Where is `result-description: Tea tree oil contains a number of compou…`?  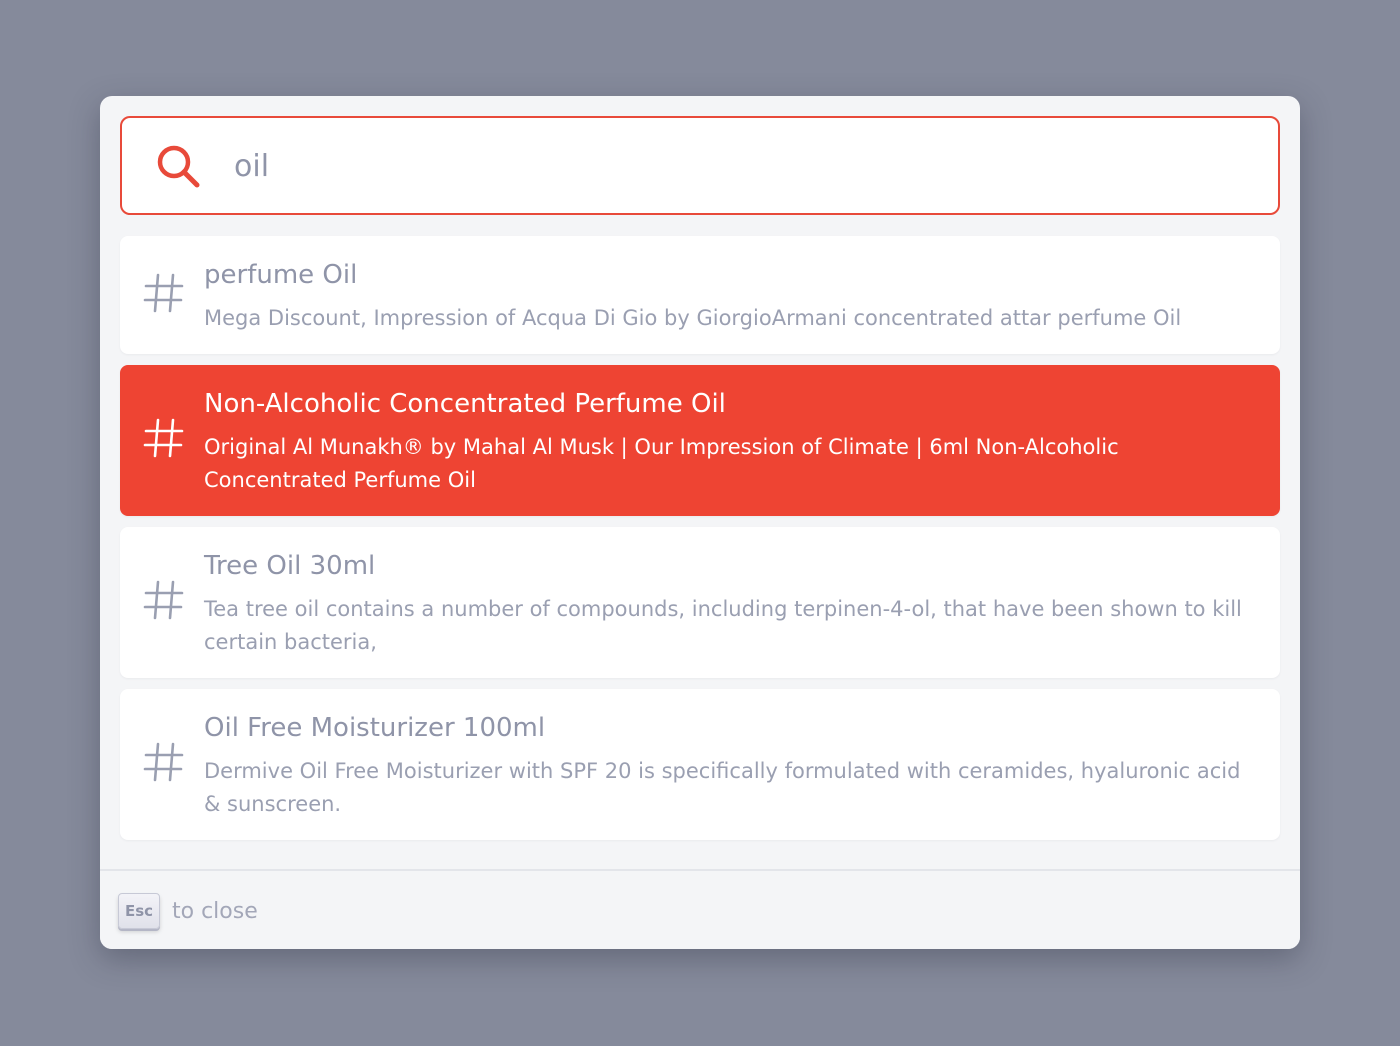 result-description: Tea tree oil contains a number of compou… is located at coordinates (723, 625).